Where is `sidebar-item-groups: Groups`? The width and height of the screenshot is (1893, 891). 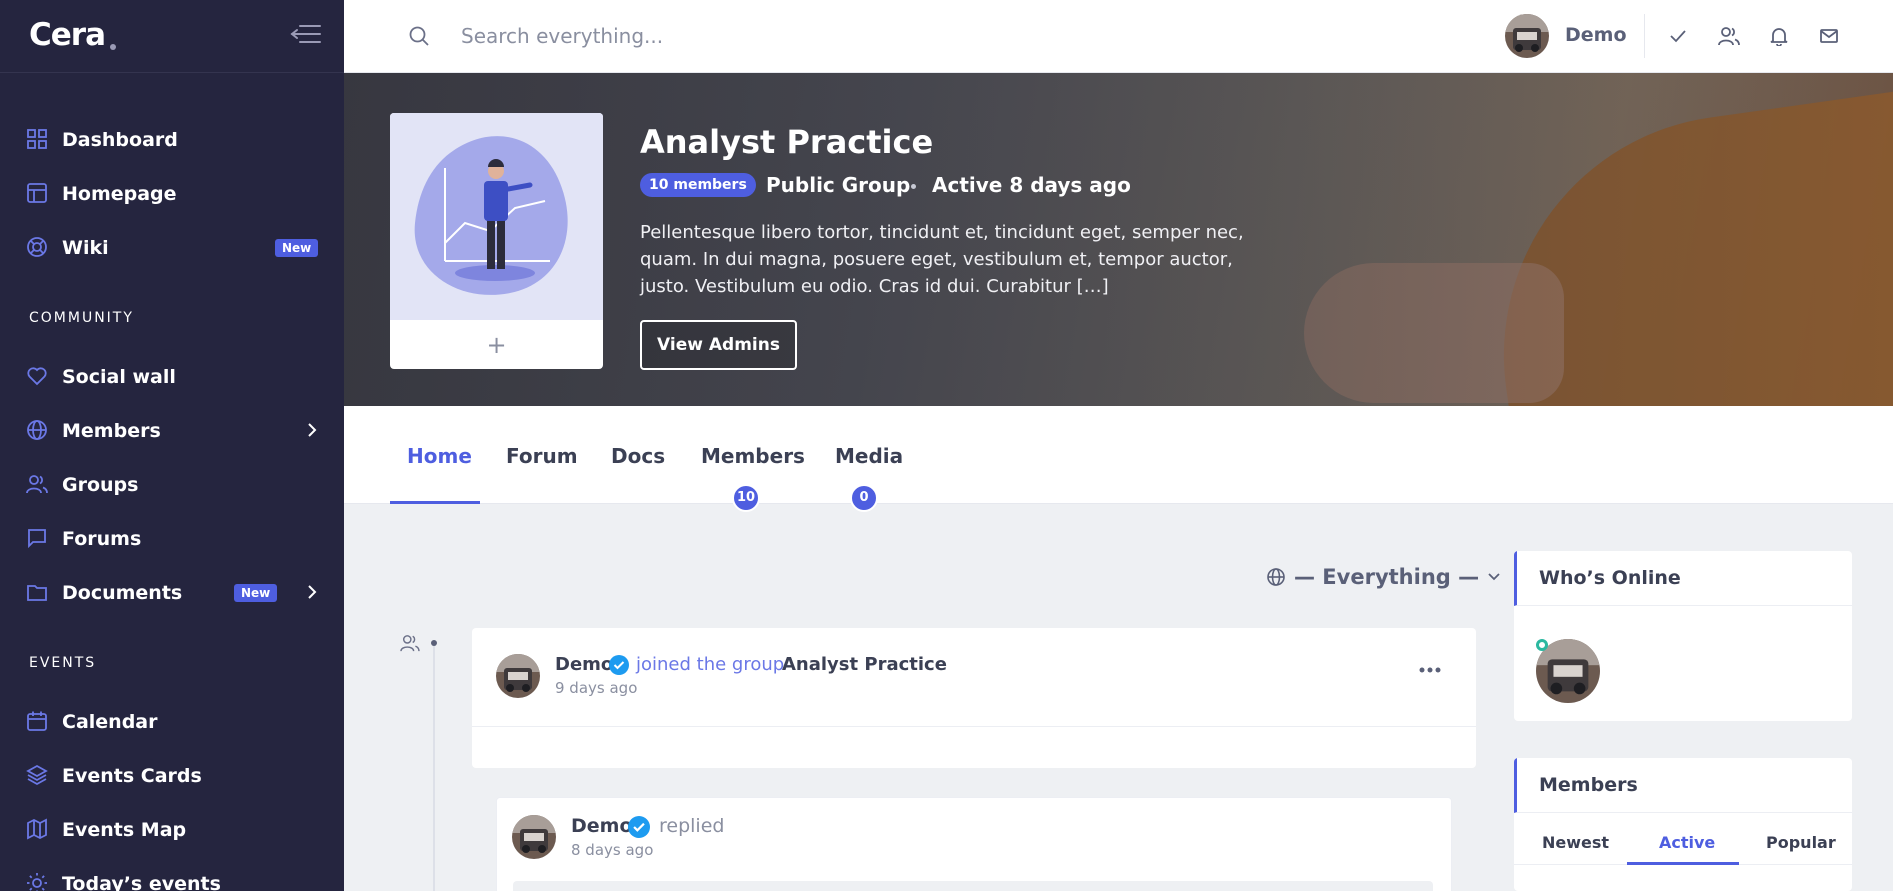 sidebar-item-groups: Groups is located at coordinates (172, 484).